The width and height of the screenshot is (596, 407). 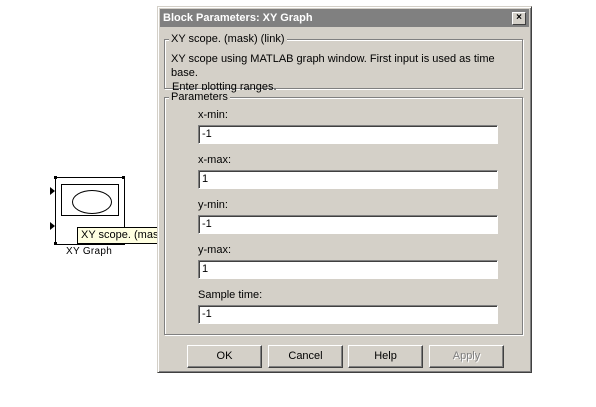 What do you see at coordinates (344, 18) in the screenshot?
I see `dialog-titlebar: Block Parameters: XY Graph ×` at bounding box center [344, 18].